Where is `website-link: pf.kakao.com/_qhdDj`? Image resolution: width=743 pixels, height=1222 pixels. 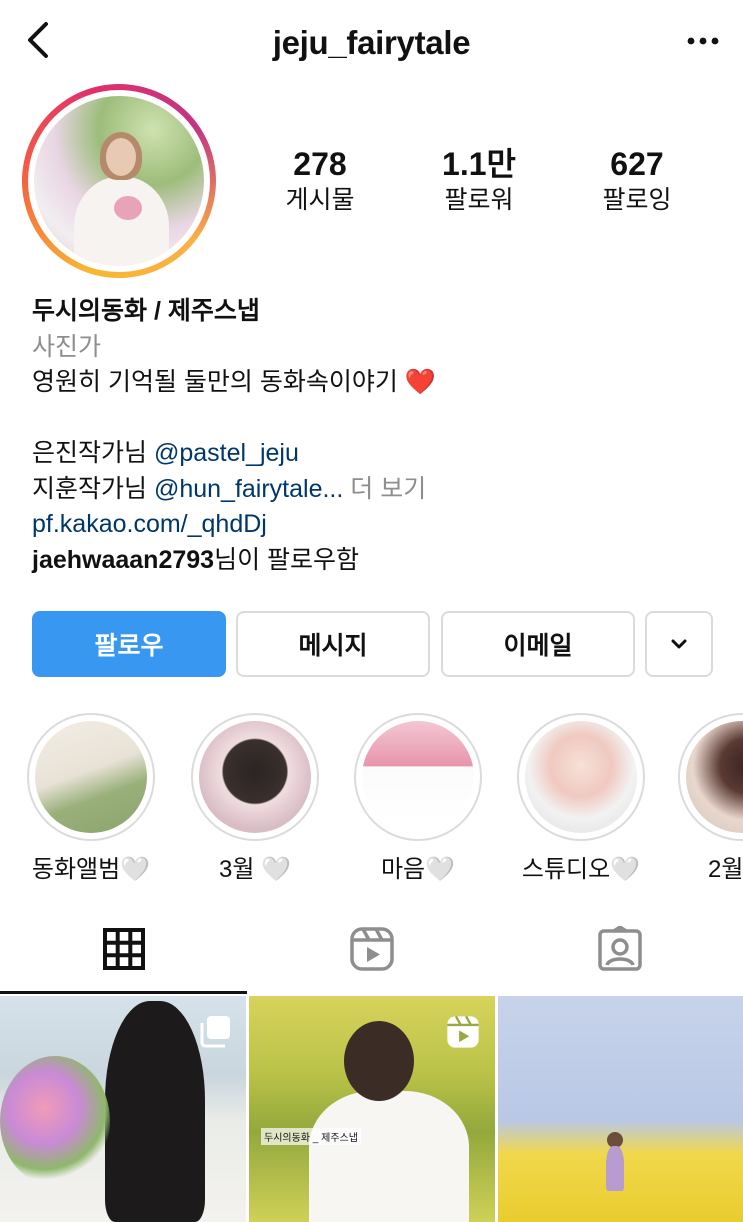 website-link: pf.kakao.com/_qhdDj is located at coordinates (377, 525).